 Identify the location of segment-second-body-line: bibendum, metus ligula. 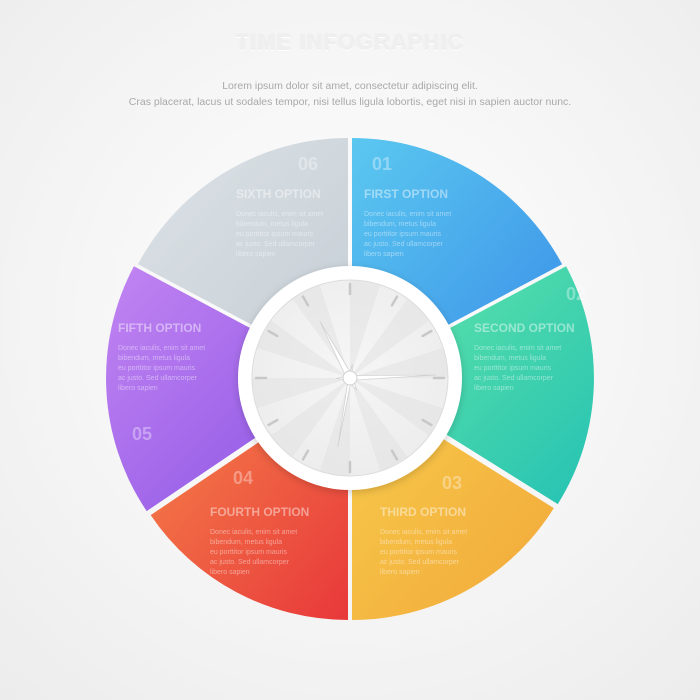
(510, 358).